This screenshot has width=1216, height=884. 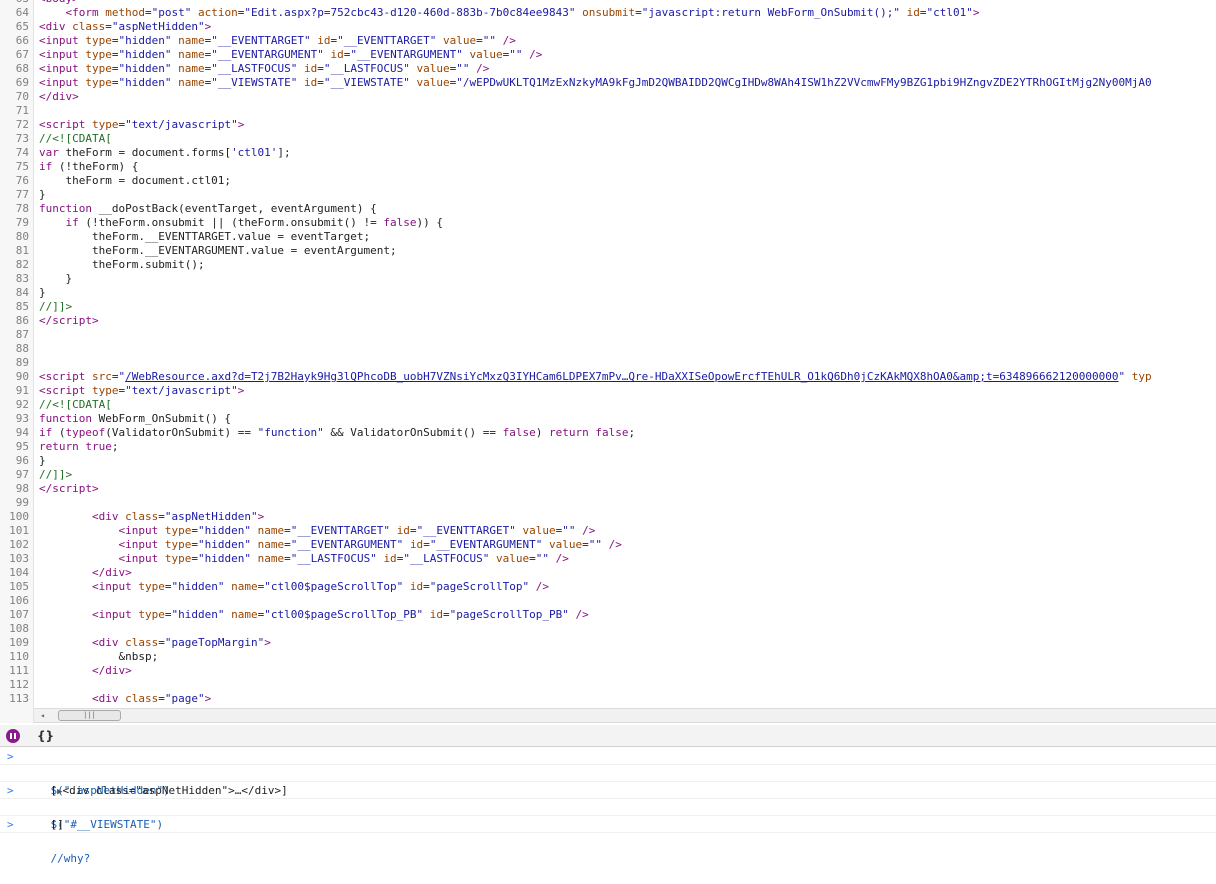 I want to click on source-line: 76 theForm = document.ctl01;, so click(x=576, y=181).